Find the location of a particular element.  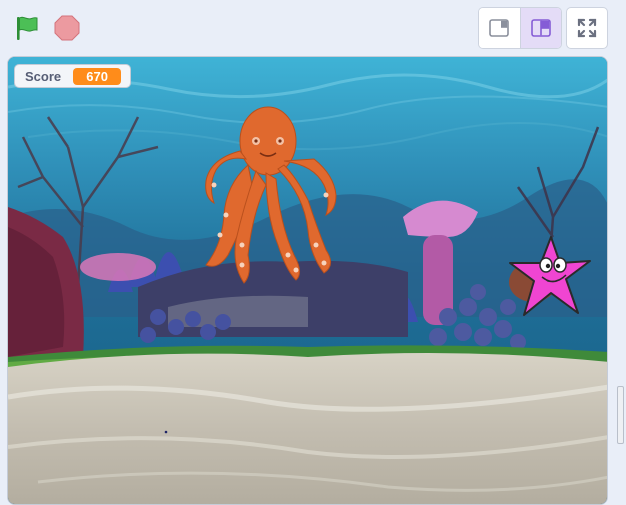

scrollbar-thumb is located at coordinates (620, 415).